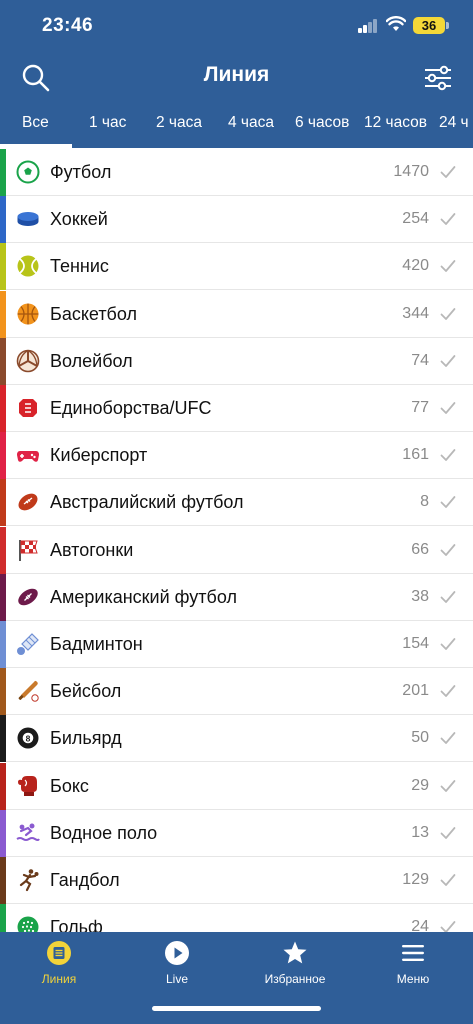 This screenshot has width=473, height=1024. Describe the element at coordinates (69, 785) in the screenshot. I see `sport-name: Бокс` at that location.